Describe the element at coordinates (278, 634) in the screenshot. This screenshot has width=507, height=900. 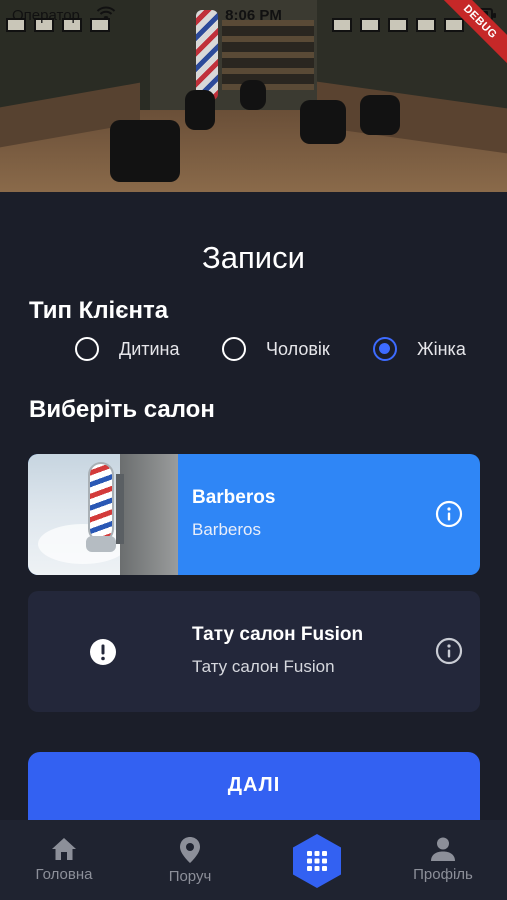
I see `salon-name: Тату салон Fusion` at that location.